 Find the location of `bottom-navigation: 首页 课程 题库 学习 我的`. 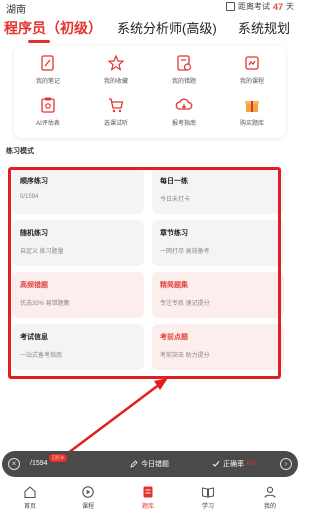

bottom-navigation: 首页 课程 题库 学习 我的 is located at coordinates (150, 507).